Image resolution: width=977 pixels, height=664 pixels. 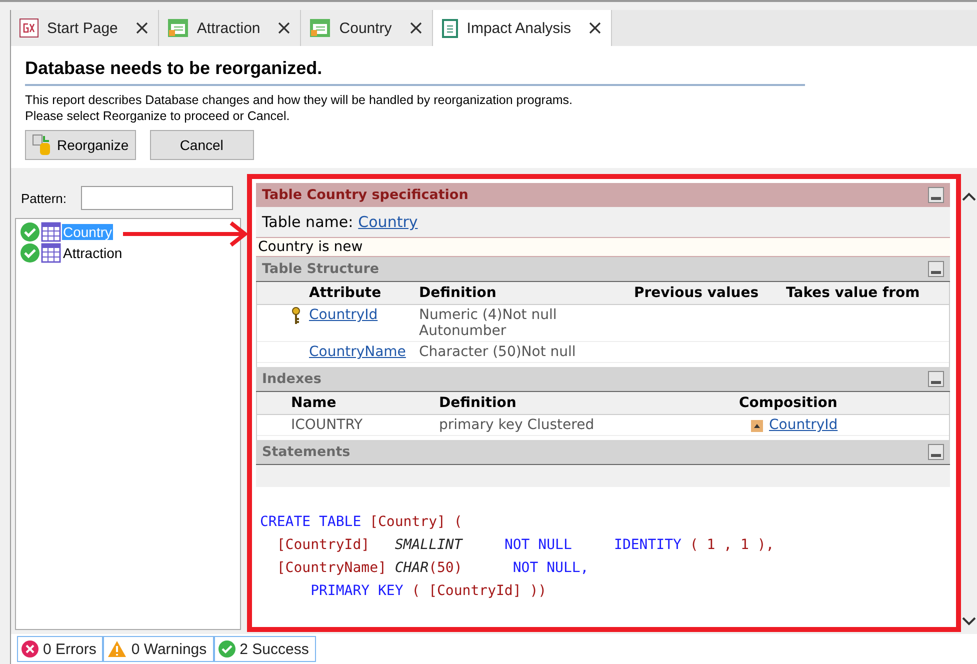 I want to click on status-filter-button: 0 Errors, so click(x=60, y=649).